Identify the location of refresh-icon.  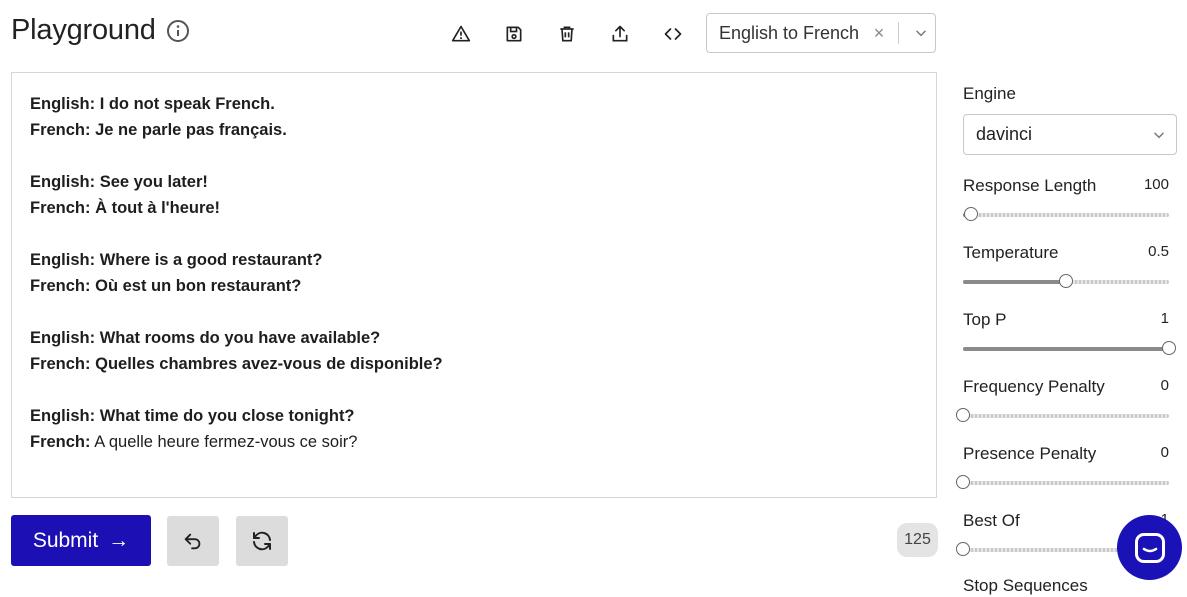
(262, 541).